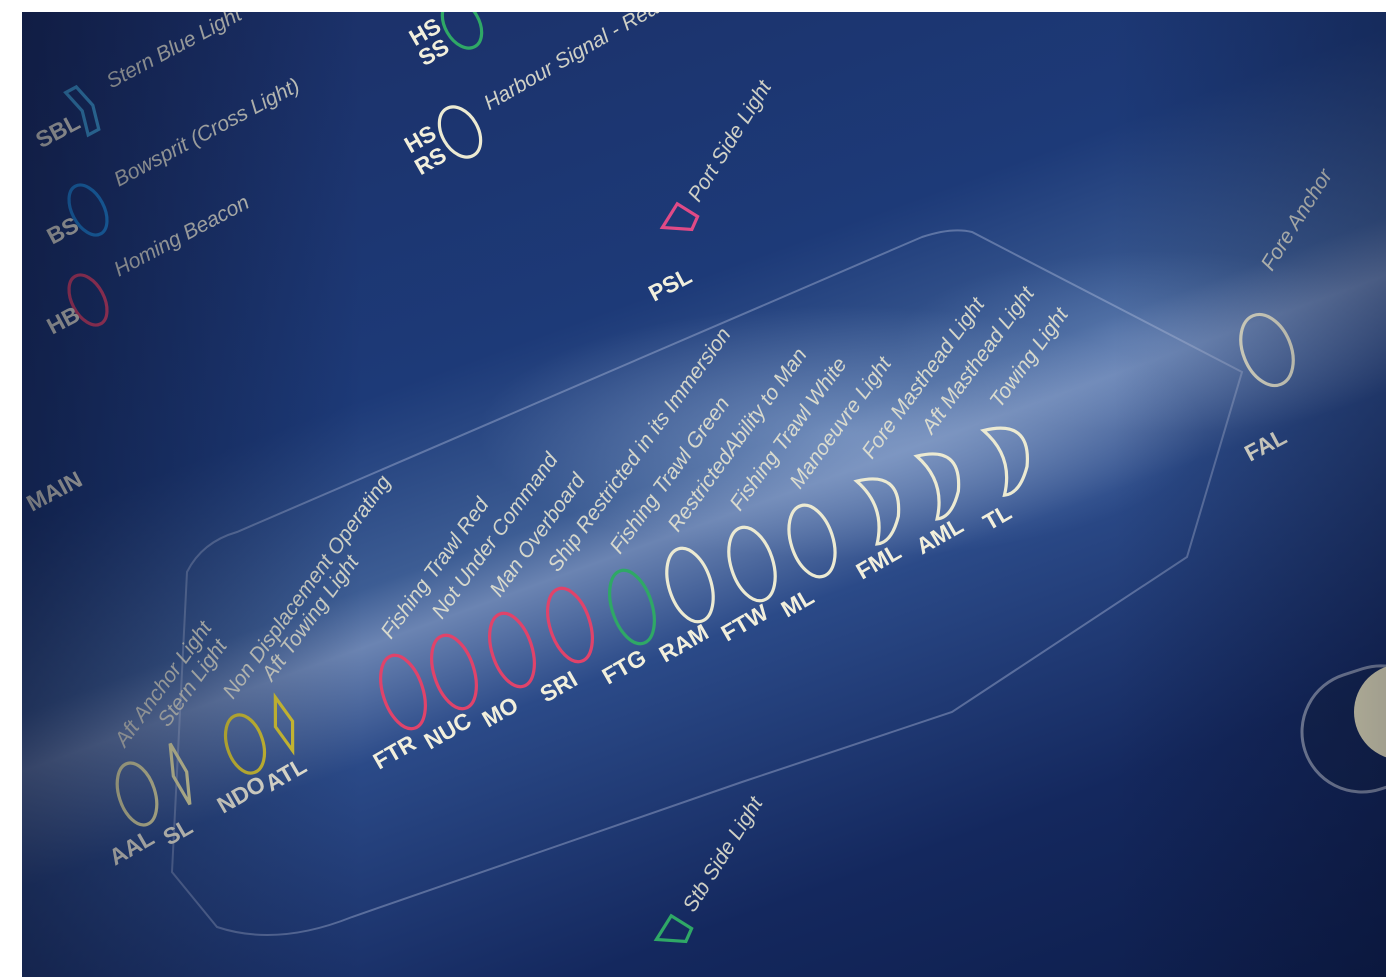 The width and height of the screenshot is (1386, 977). Describe the element at coordinates (241, 794) in the screenshot. I see `light-code: NDO` at that location.